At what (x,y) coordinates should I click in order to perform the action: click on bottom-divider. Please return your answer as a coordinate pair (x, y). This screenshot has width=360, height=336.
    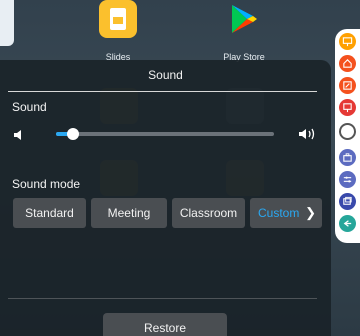
    Looking at the image, I should click on (162, 298).